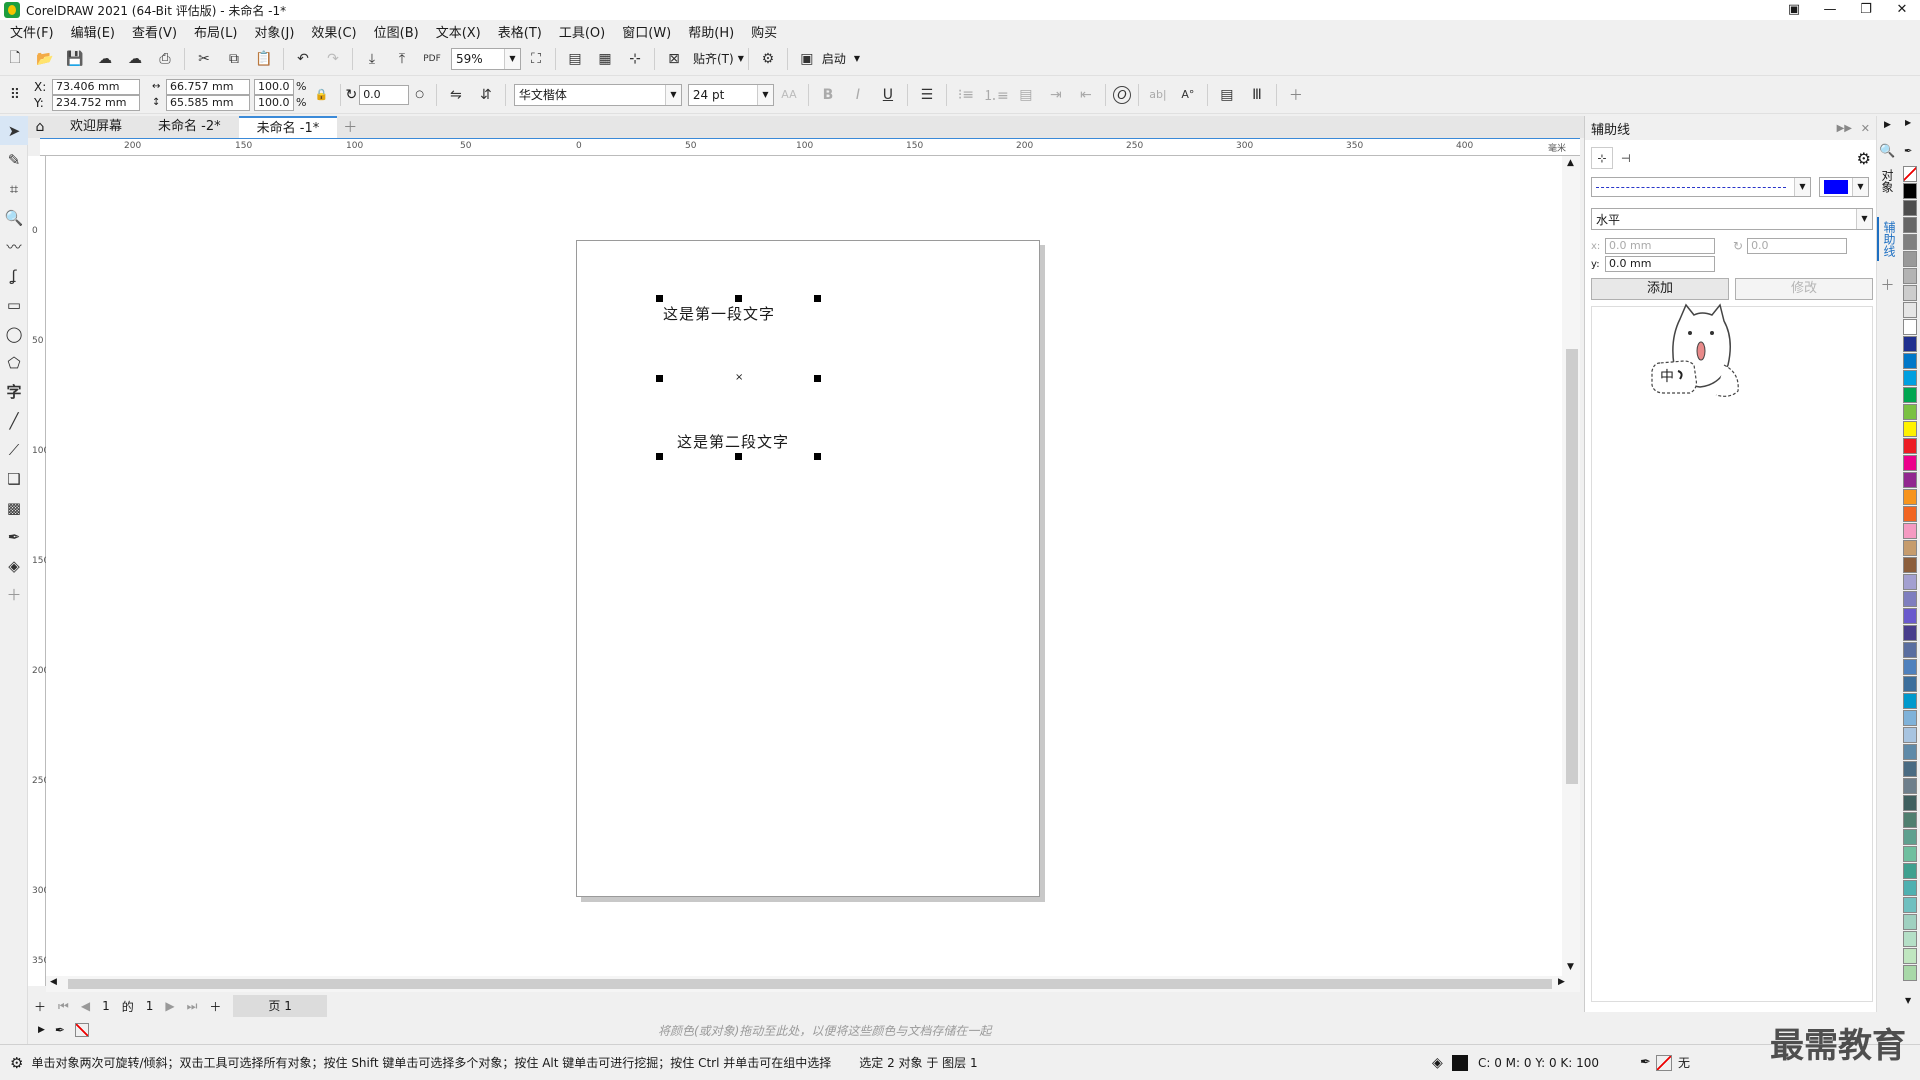  What do you see at coordinates (456, 95) in the screenshot?
I see `mirror-horizontal-icon: ⇋` at bounding box center [456, 95].